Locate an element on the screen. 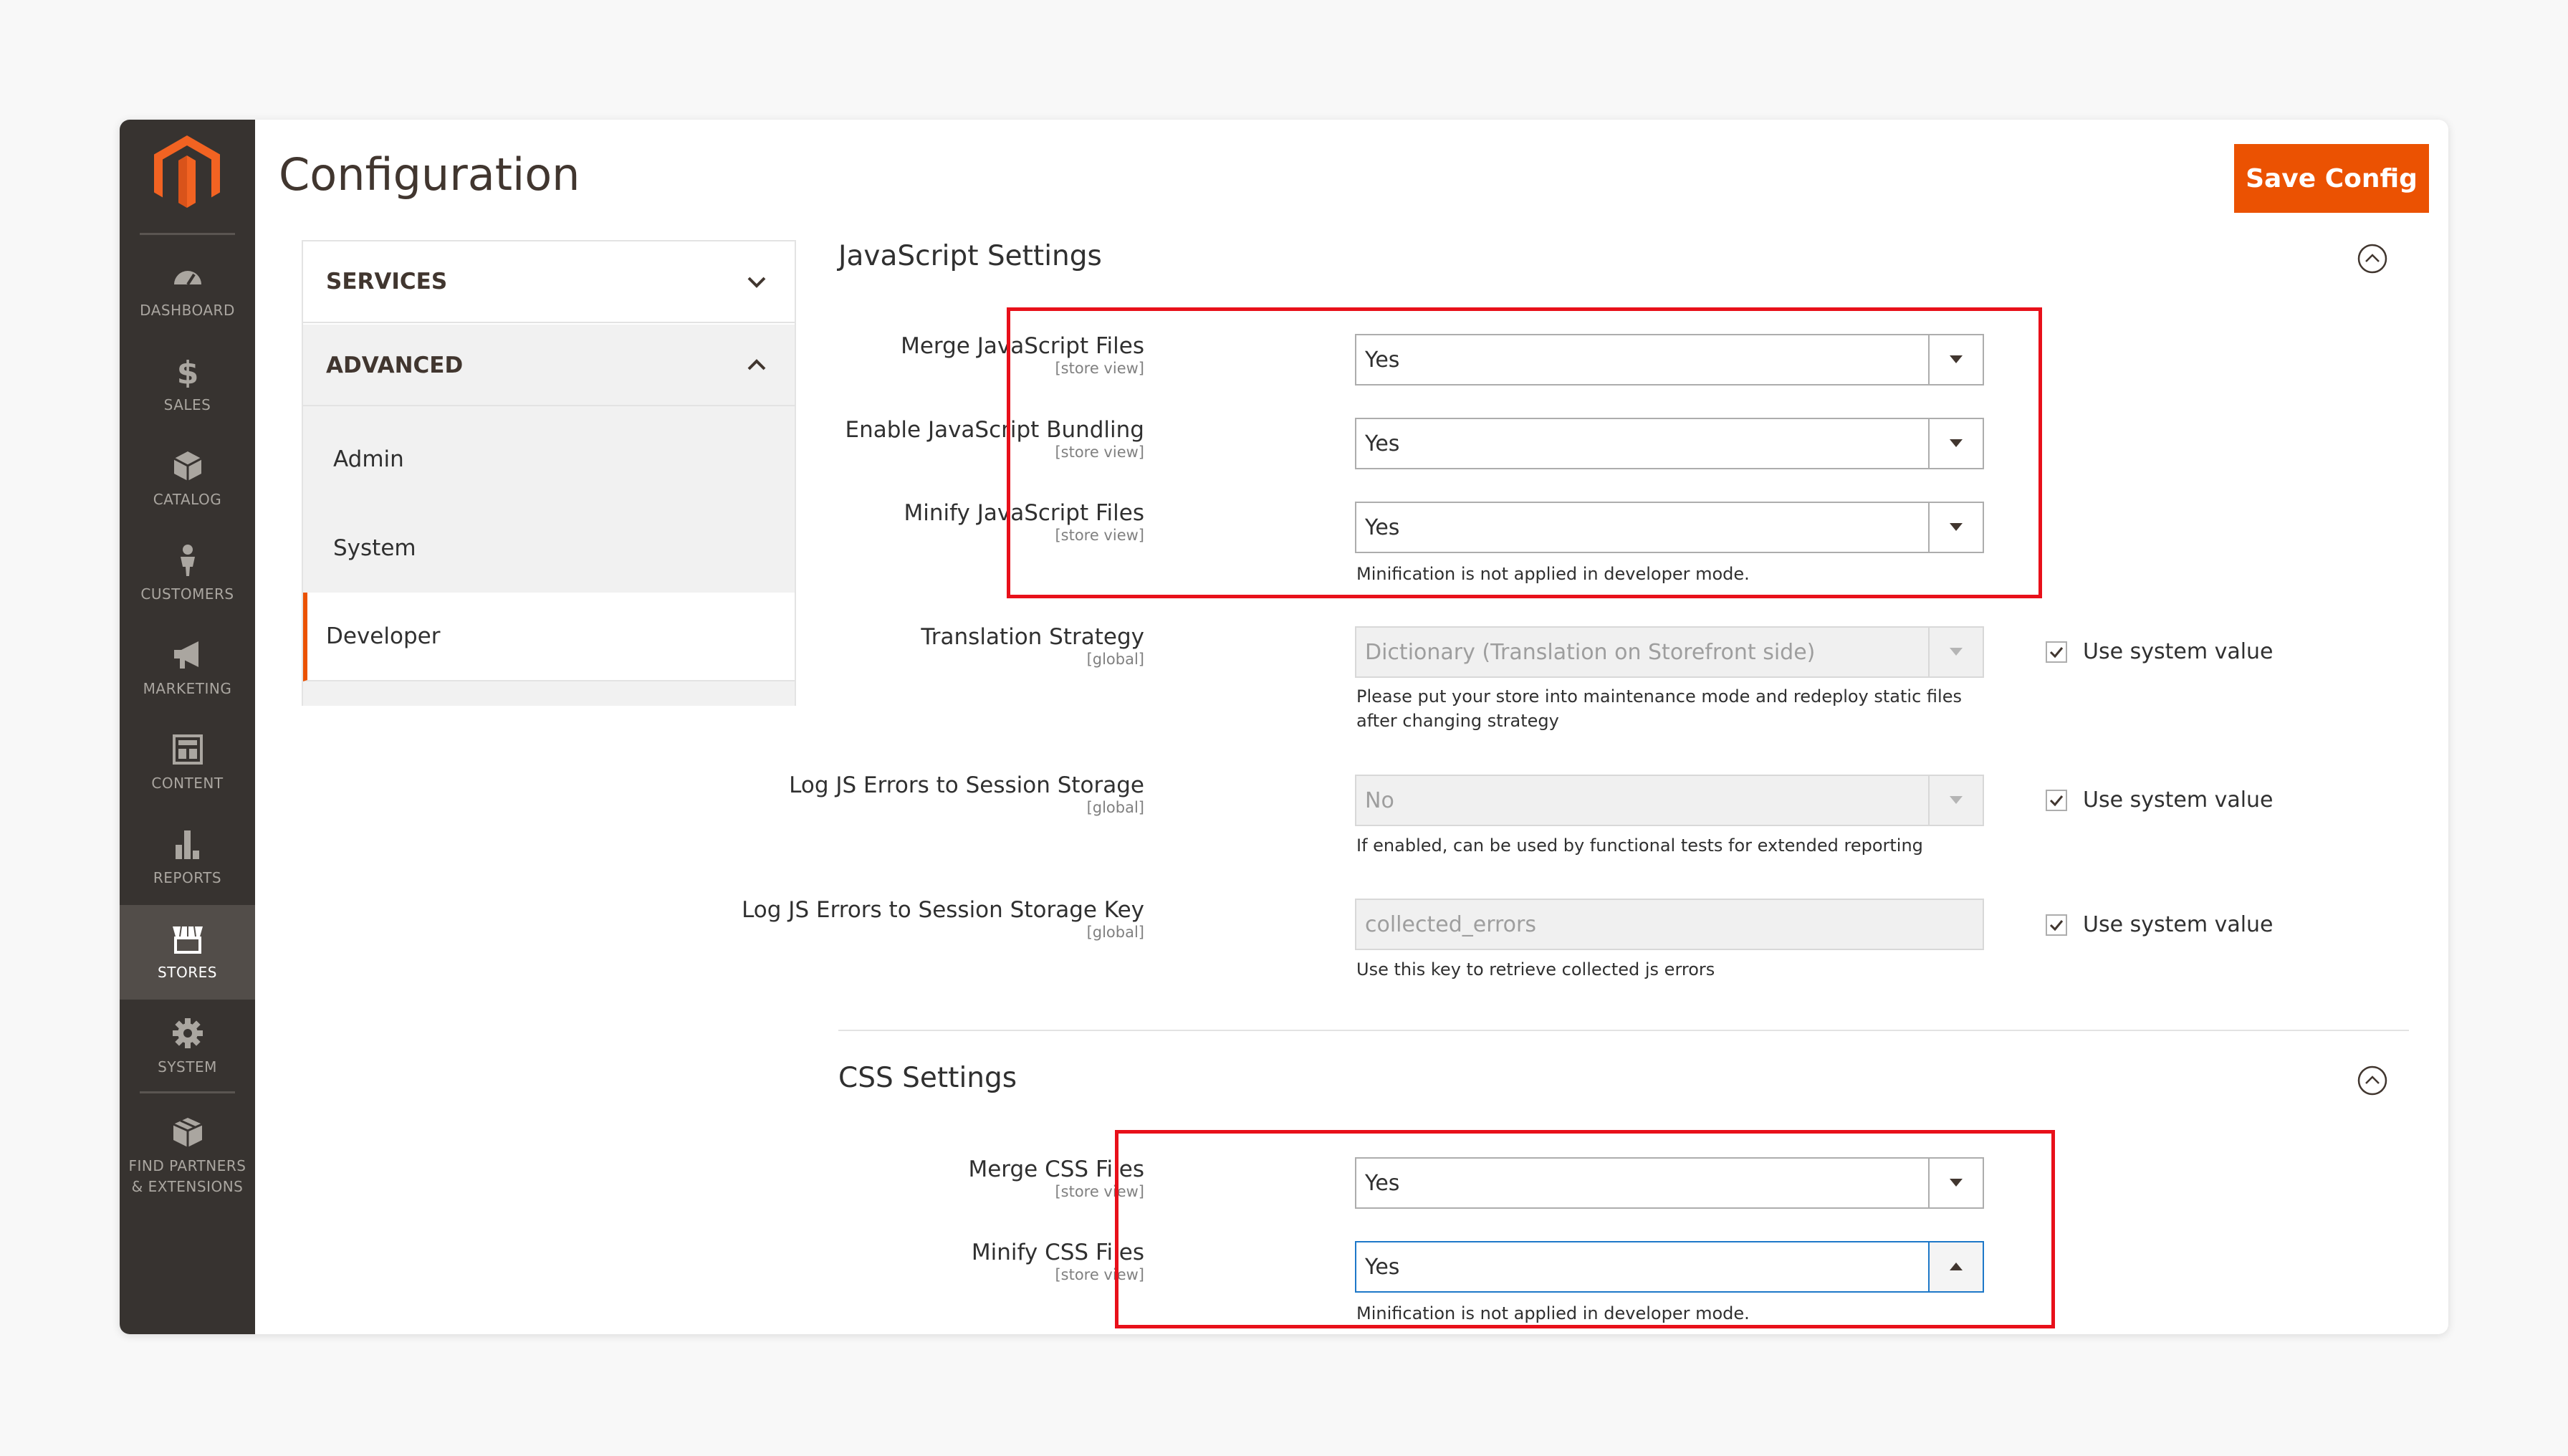  tab-item-developer: Developer is located at coordinates (549, 637).